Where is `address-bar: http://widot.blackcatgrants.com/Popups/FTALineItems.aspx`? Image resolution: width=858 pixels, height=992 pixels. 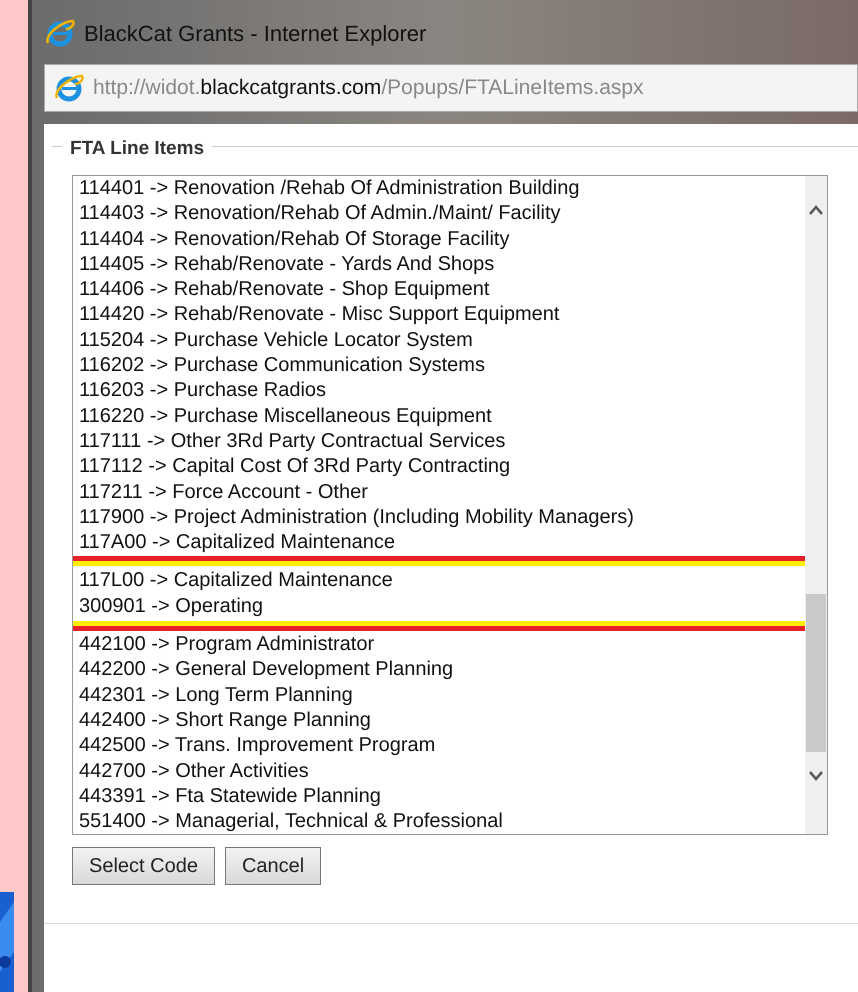 address-bar: http://widot.blackcatgrants.com/Popups/FTALineItems.aspx is located at coordinates (451, 88).